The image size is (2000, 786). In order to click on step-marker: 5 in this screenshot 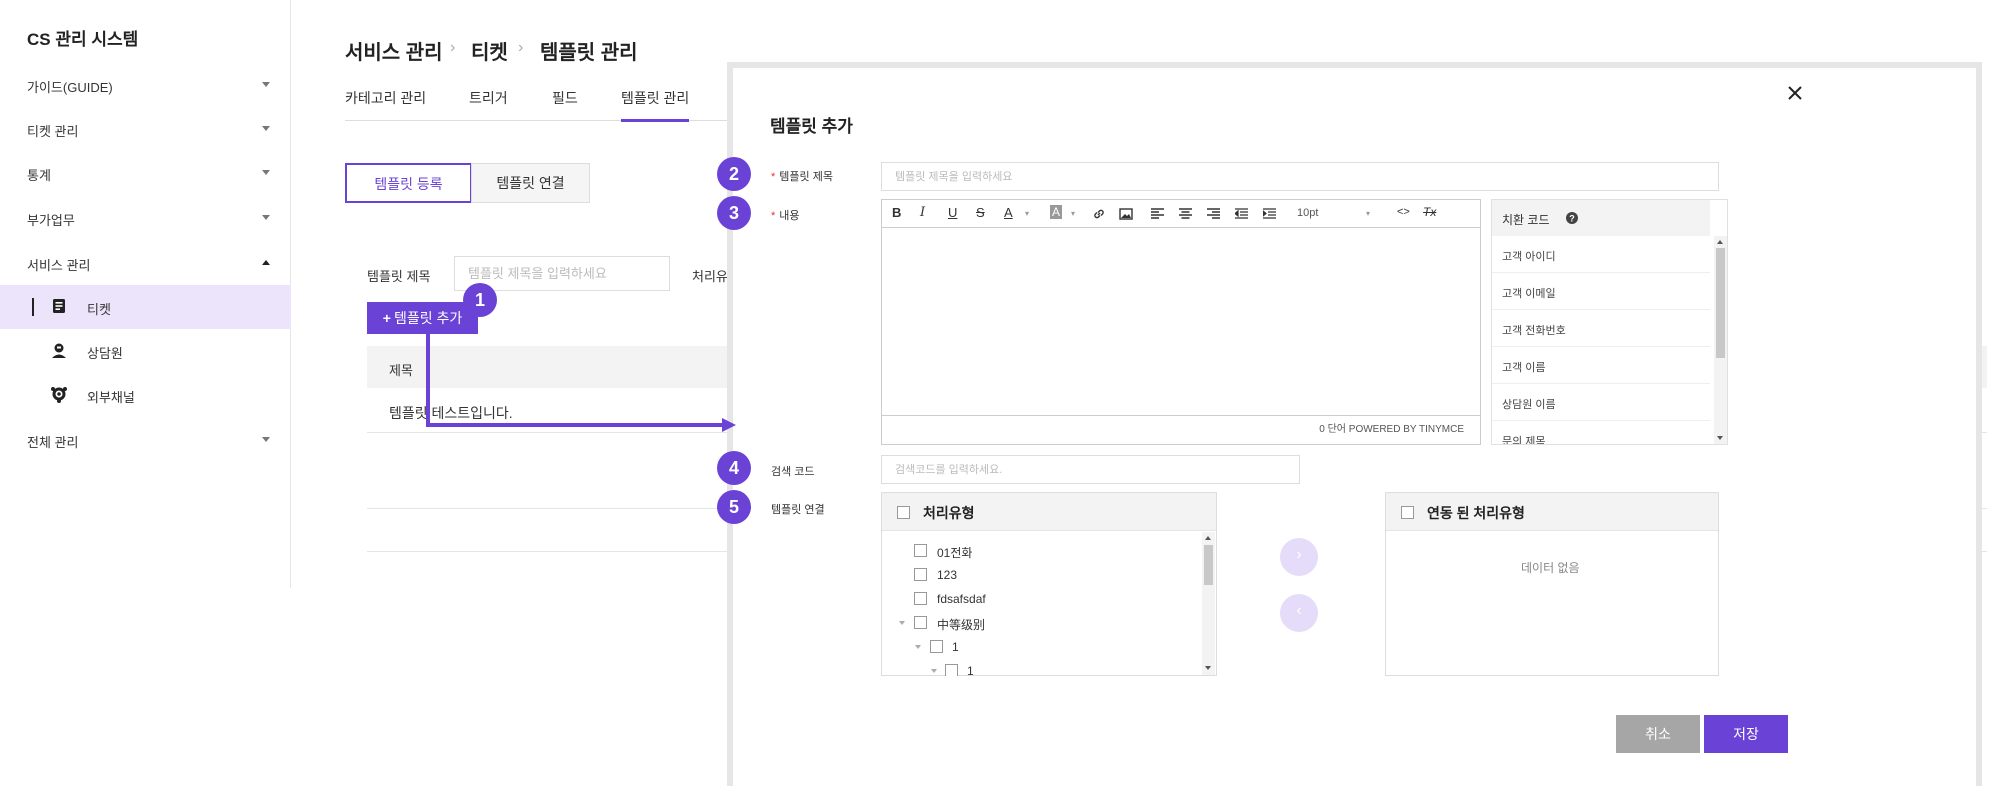, I will do `click(734, 507)`.